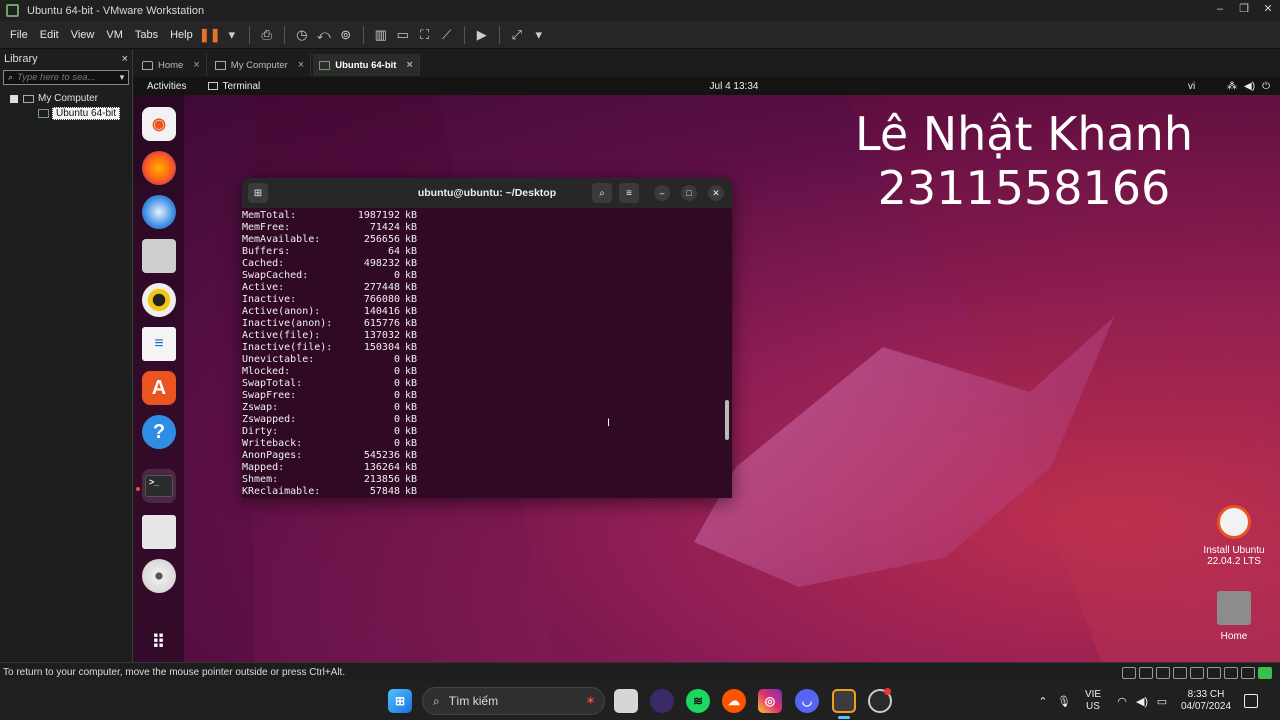  What do you see at coordinates (159, 576) in the screenshot?
I see `cd-drive-icon` at bounding box center [159, 576].